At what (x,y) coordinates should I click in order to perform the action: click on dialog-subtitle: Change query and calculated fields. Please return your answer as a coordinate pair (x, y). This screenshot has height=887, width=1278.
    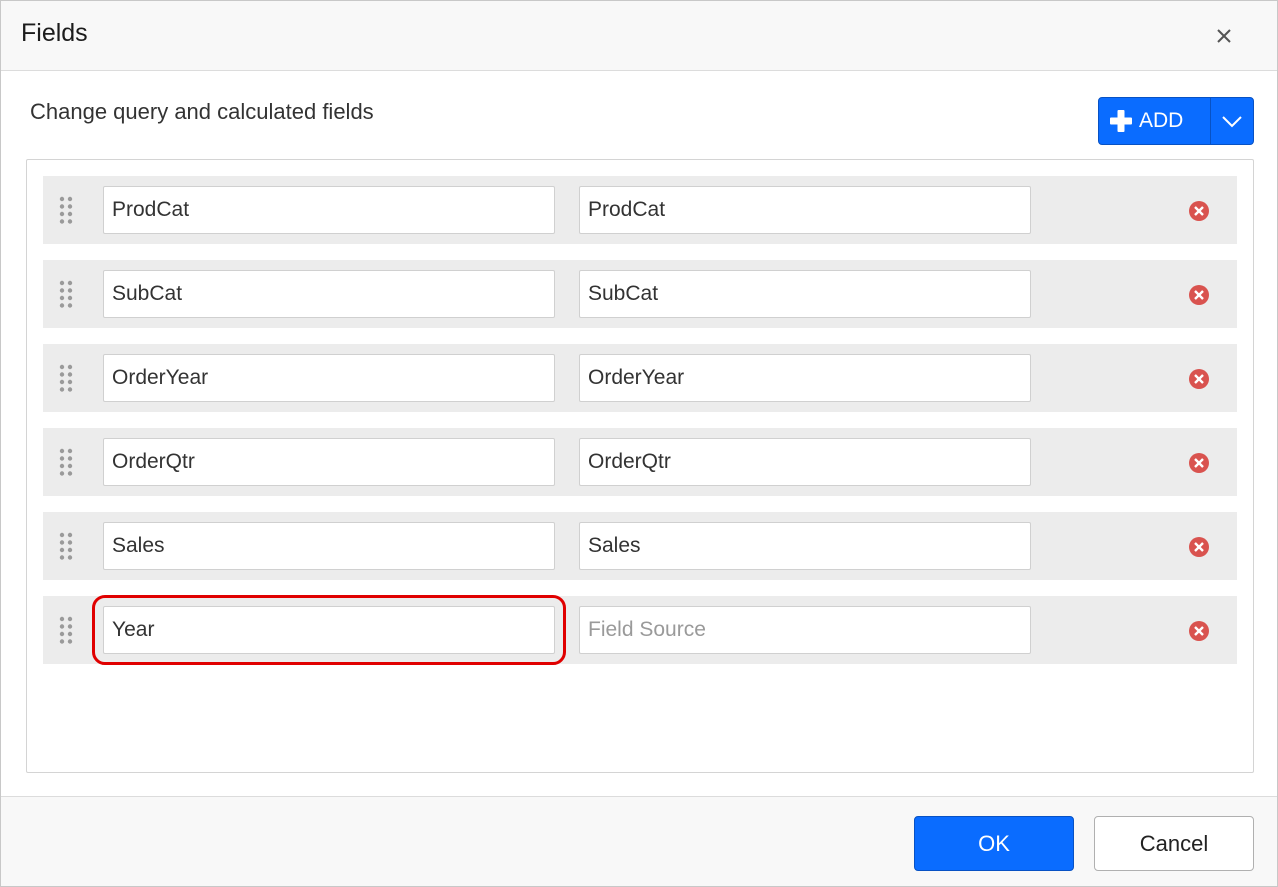
    Looking at the image, I should click on (202, 111).